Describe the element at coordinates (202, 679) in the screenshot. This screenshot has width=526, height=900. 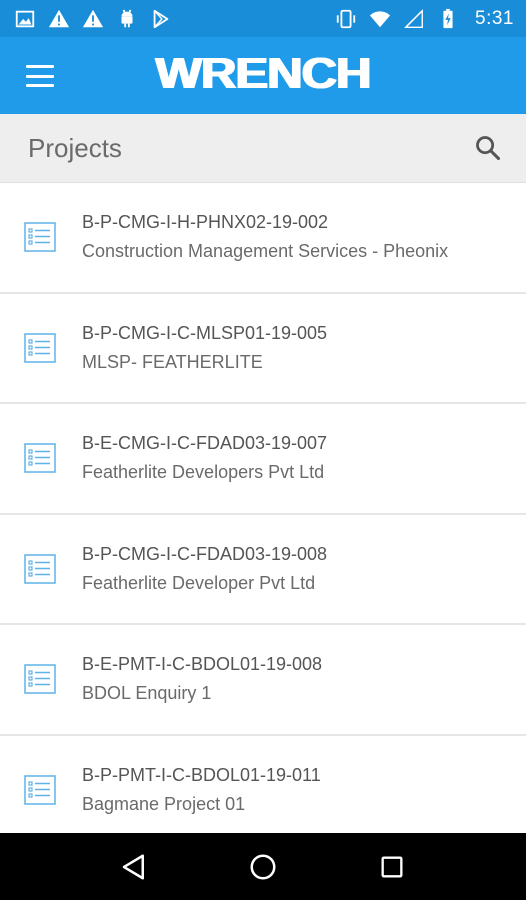
I see `list-item-text: B-E-PMT-I-C-BDOL01-19-008 BDOL Enquiry 1` at that location.